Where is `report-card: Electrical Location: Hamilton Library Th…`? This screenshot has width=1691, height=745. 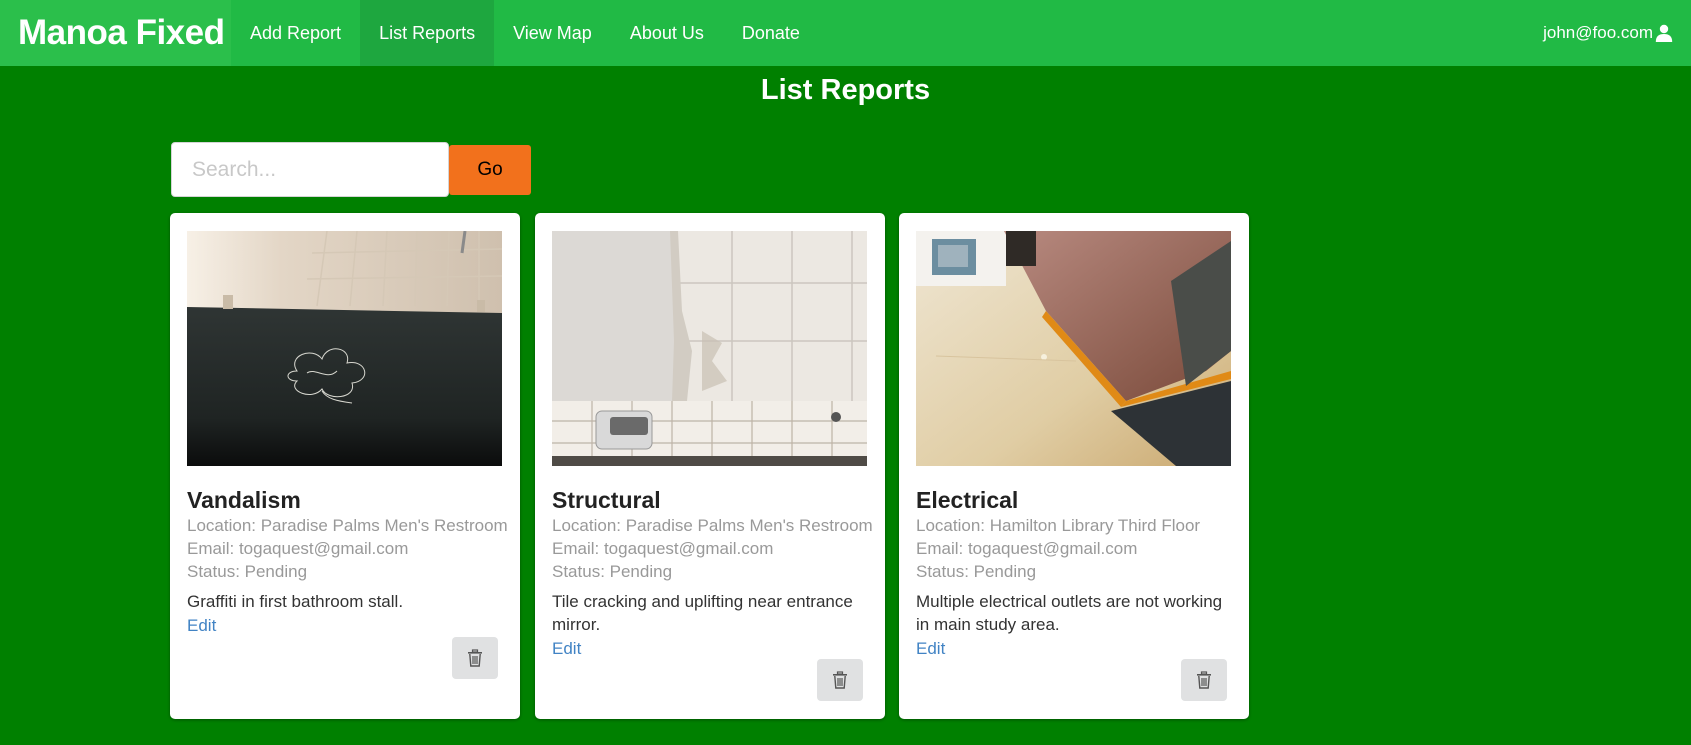
report-card: Electrical Location: Hamilton Library Th… is located at coordinates (1074, 466).